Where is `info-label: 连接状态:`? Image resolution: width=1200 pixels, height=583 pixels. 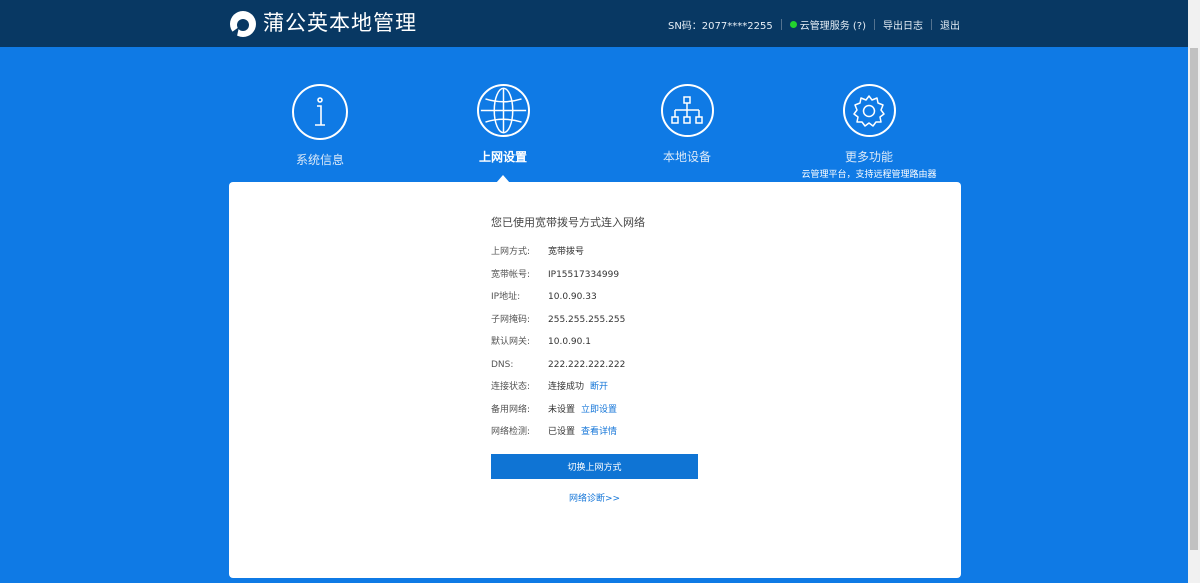 info-label: 连接状态: is located at coordinates (511, 387).